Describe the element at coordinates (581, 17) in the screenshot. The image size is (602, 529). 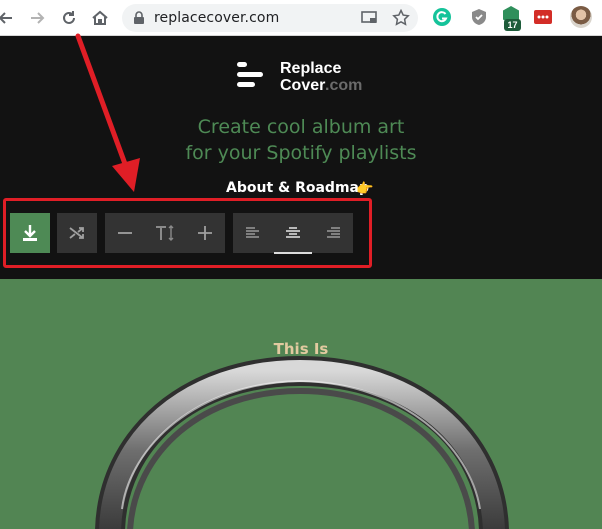
I see `profile-avatar` at that location.